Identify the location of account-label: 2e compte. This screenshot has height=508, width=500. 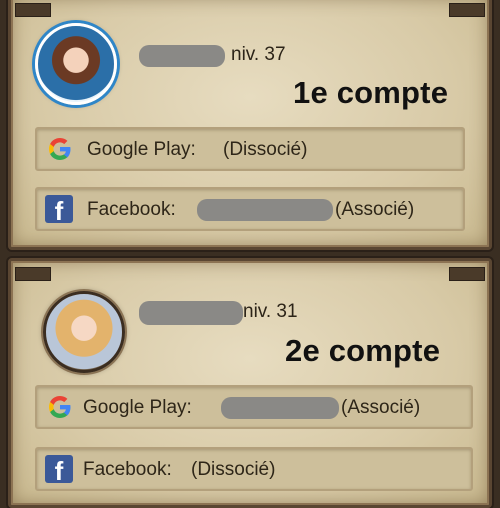
(363, 350).